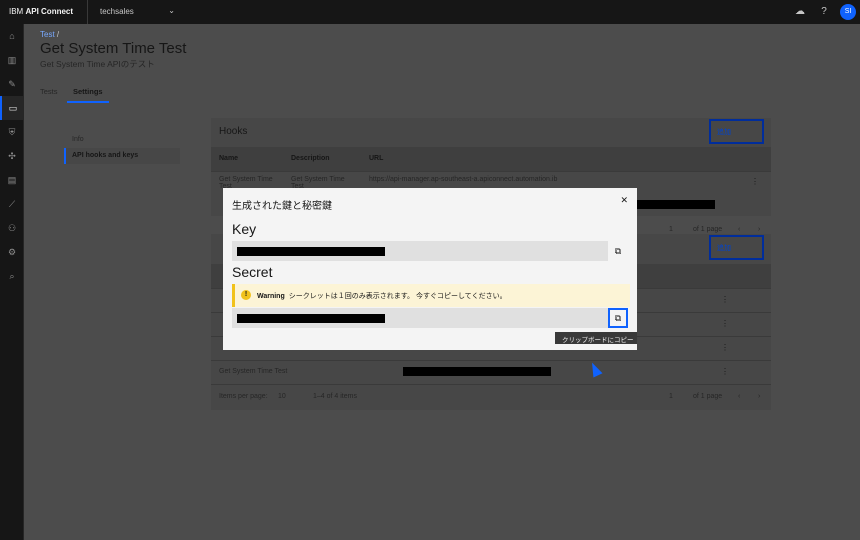 This screenshot has width=860, height=540. Describe the element at coordinates (97, 64) in the screenshot. I see `page-subtitle: Get System Time APIのテスト` at that location.